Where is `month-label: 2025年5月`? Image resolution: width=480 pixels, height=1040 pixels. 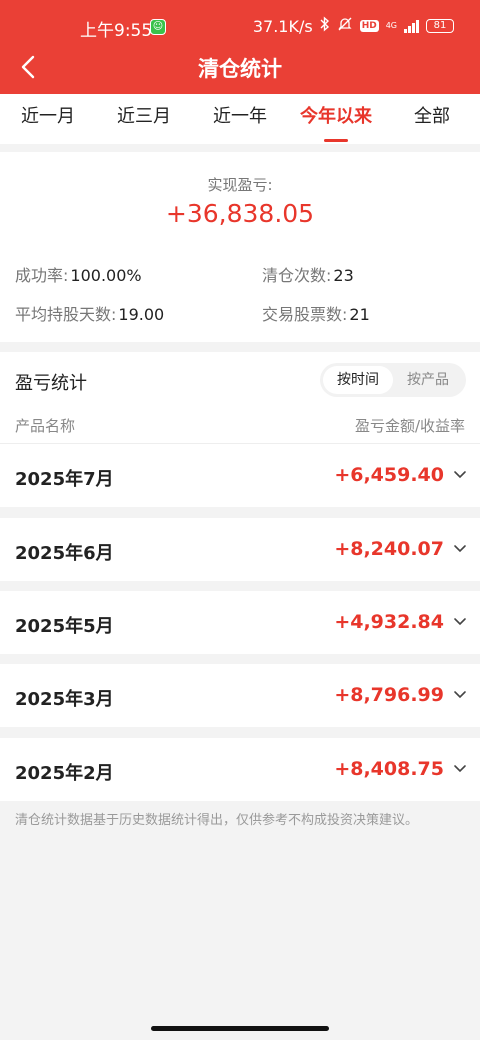
month-label: 2025年5月 is located at coordinates (64, 626).